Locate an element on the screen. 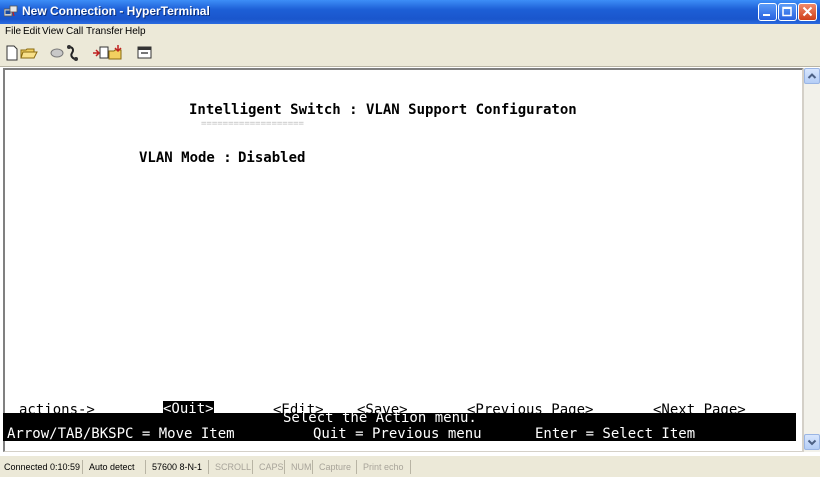 This screenshot has height=477, width=820. title-bar: New Connection - HyperTerminal is located at coordinates (410, 12).